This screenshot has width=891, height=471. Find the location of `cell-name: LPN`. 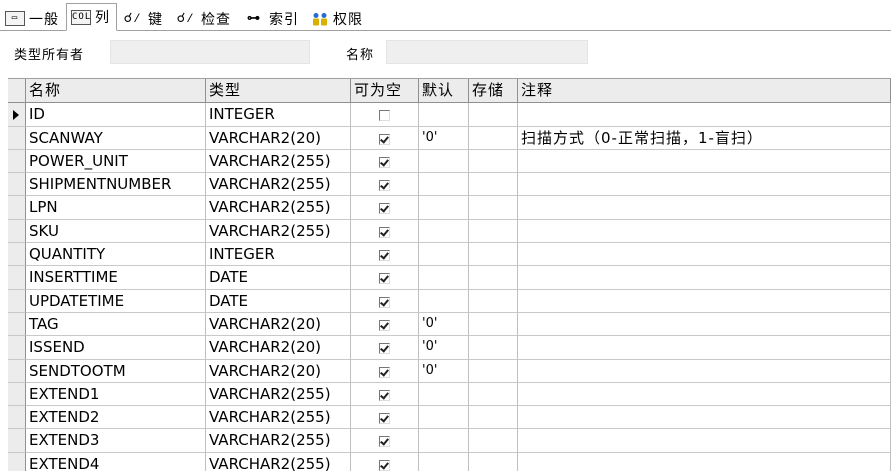

cell-name: LPN is located at coordinates (116, 208).